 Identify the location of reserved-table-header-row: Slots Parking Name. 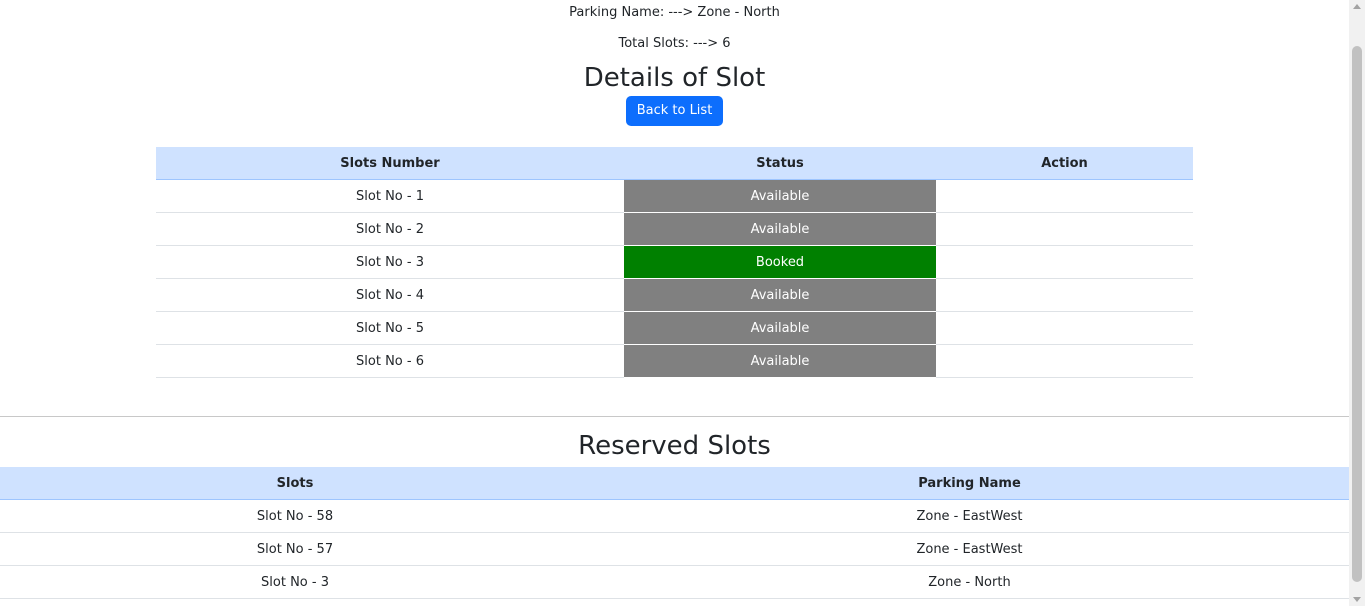
(674, 483).